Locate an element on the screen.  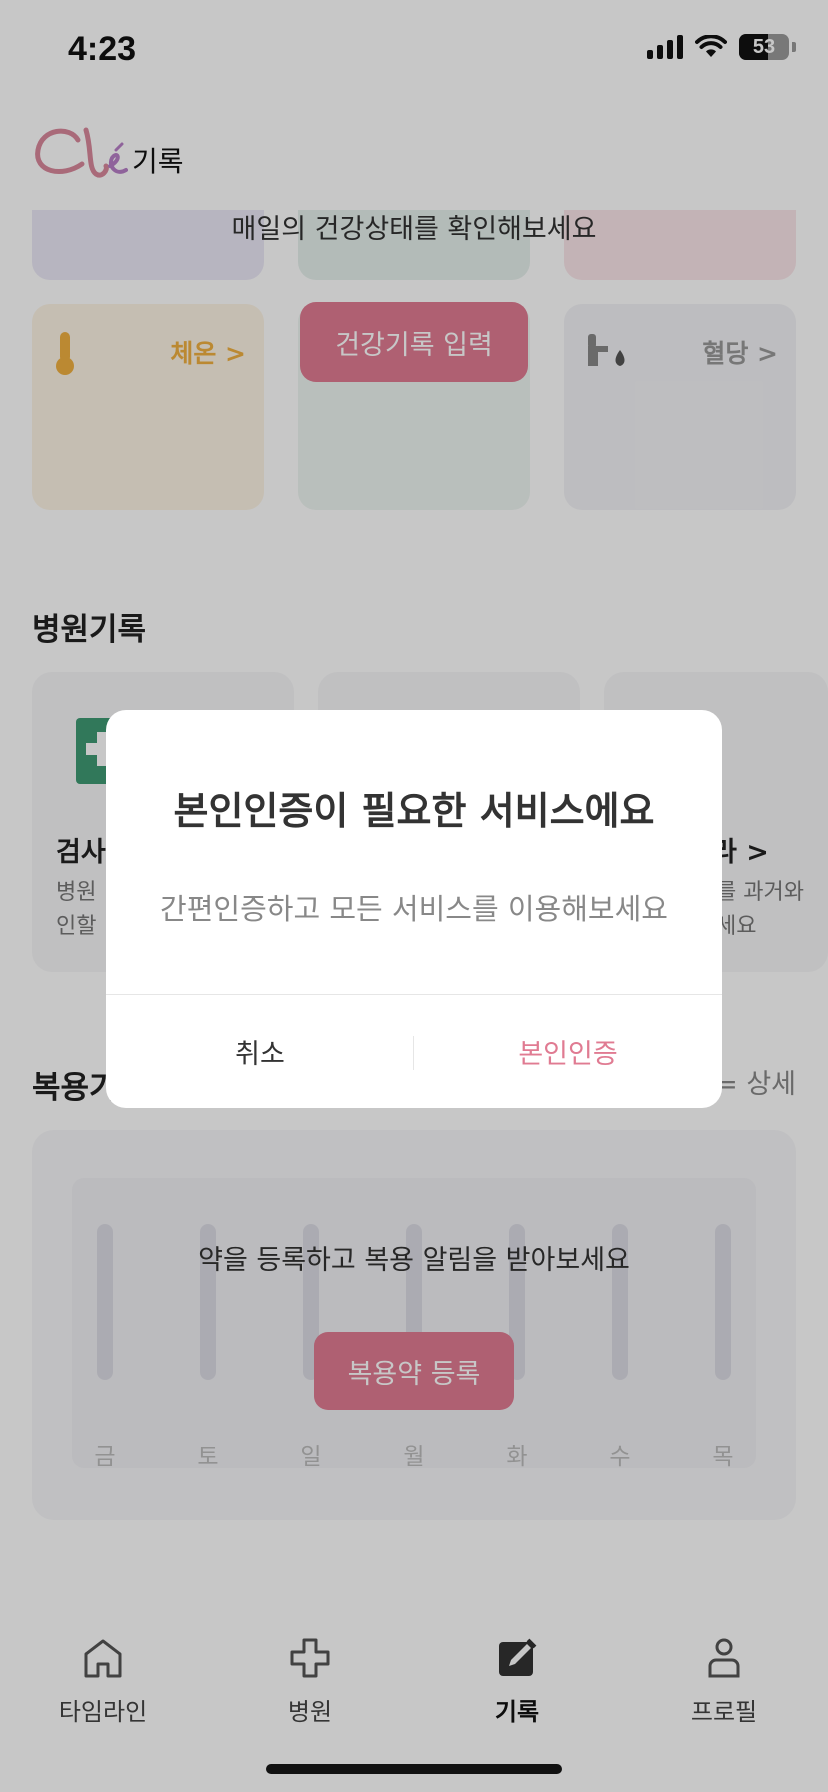
cancel-button: 취소 is located at coordinates (260, 1051).